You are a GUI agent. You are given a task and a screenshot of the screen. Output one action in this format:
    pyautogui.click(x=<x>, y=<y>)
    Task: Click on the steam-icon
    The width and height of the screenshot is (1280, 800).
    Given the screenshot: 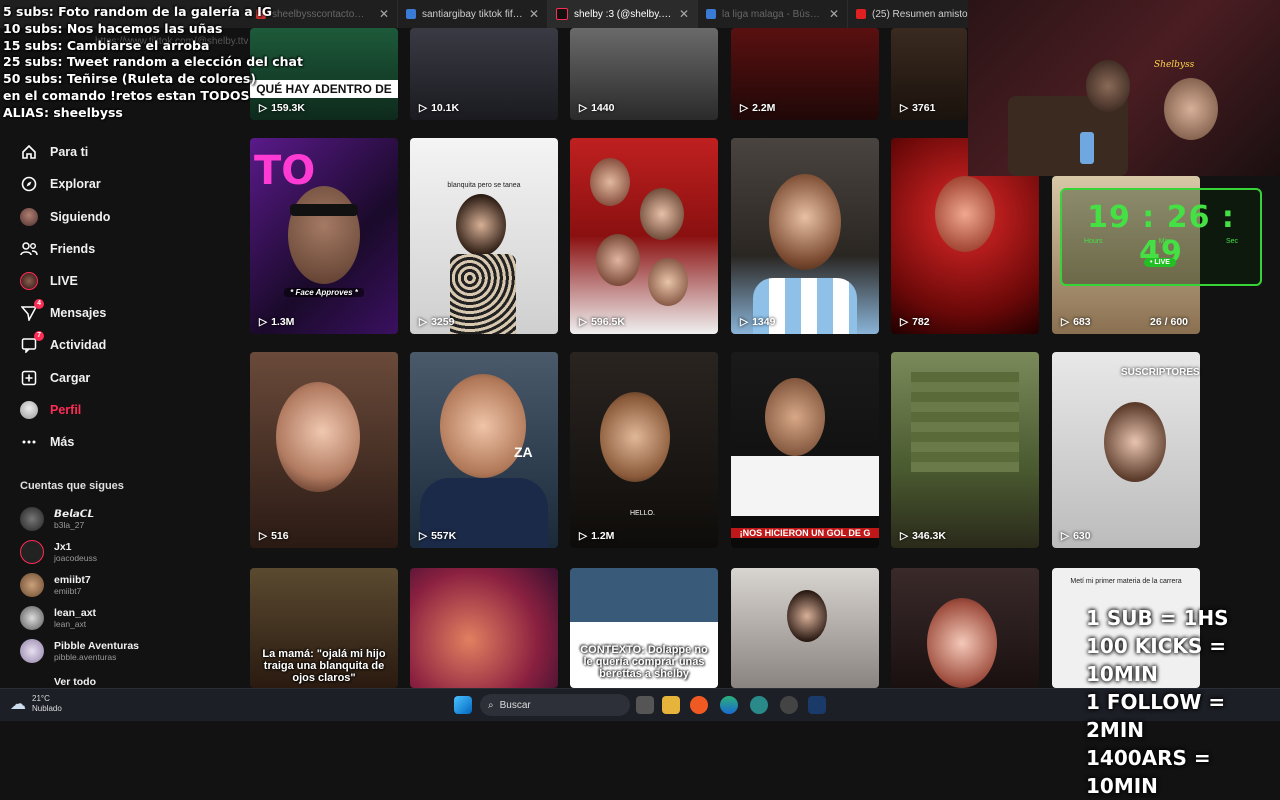 What is the action you would take?
    pyautogui.click(x=817, y=705)
    